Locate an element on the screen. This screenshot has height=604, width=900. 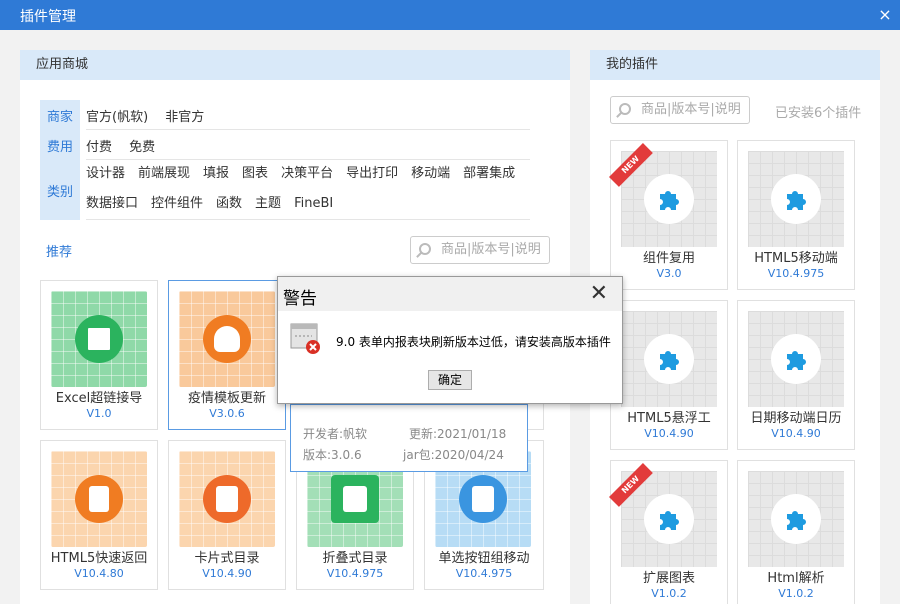
my-plugin-card: Html解析 V1.0.2 is located at coordinates (796, 532).